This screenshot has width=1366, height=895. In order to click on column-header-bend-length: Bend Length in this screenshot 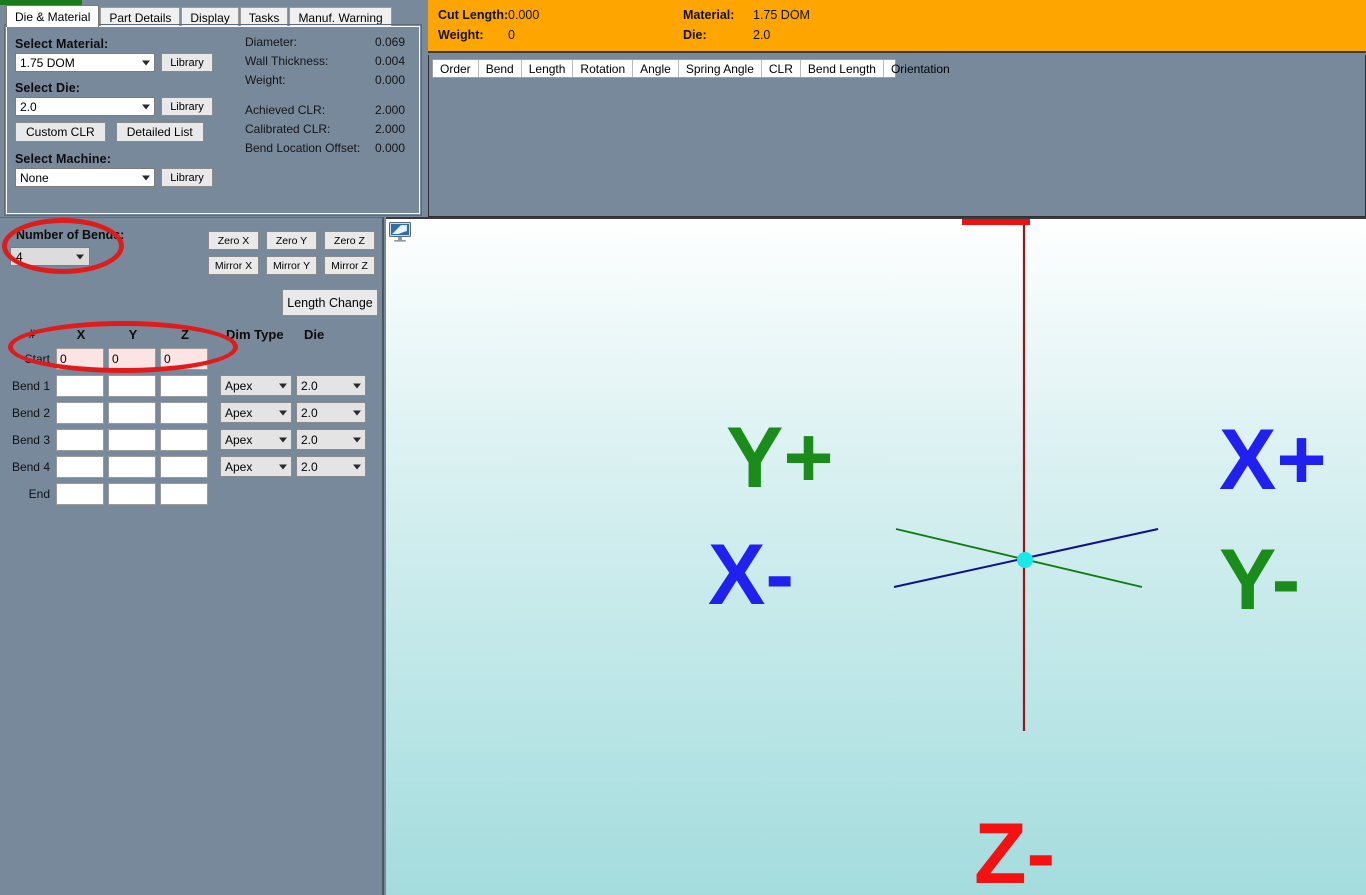, I will do `click(842, 68)`.